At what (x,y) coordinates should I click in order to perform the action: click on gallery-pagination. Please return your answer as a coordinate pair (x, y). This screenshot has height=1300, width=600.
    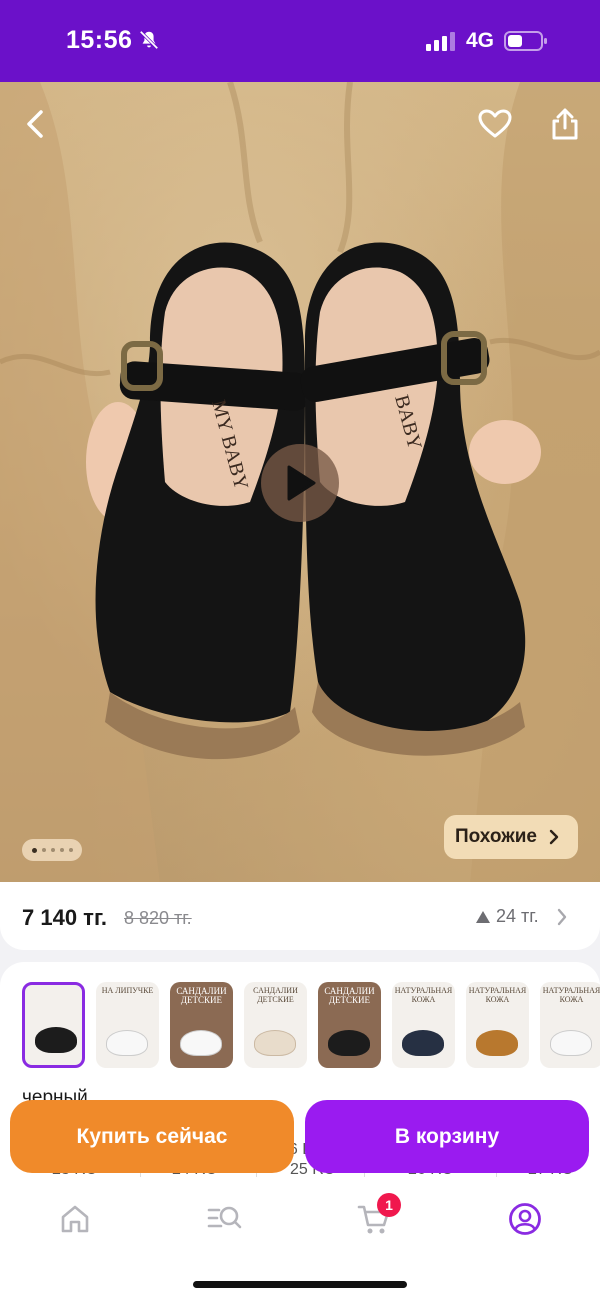
    Looking at the image, I should click on (52, 850).